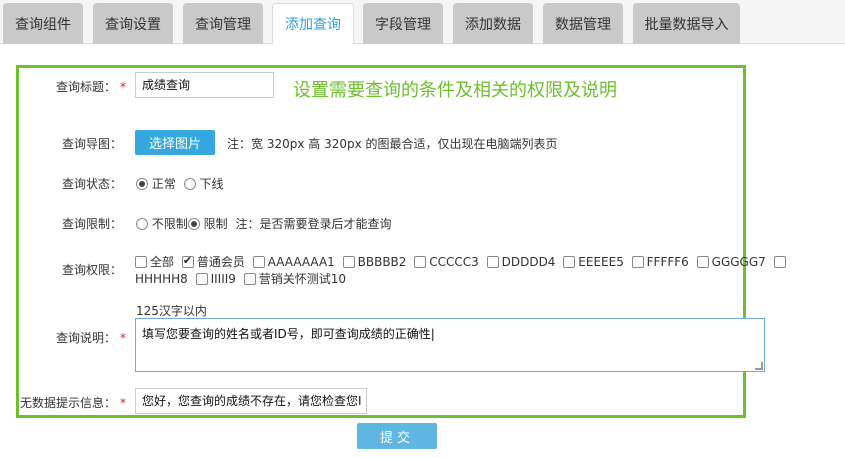 This screenshot has width=845, height=458. Describe the element at coordinates (258, 262) in the screenshot. I see `perm-a1-checkbox` at that location.